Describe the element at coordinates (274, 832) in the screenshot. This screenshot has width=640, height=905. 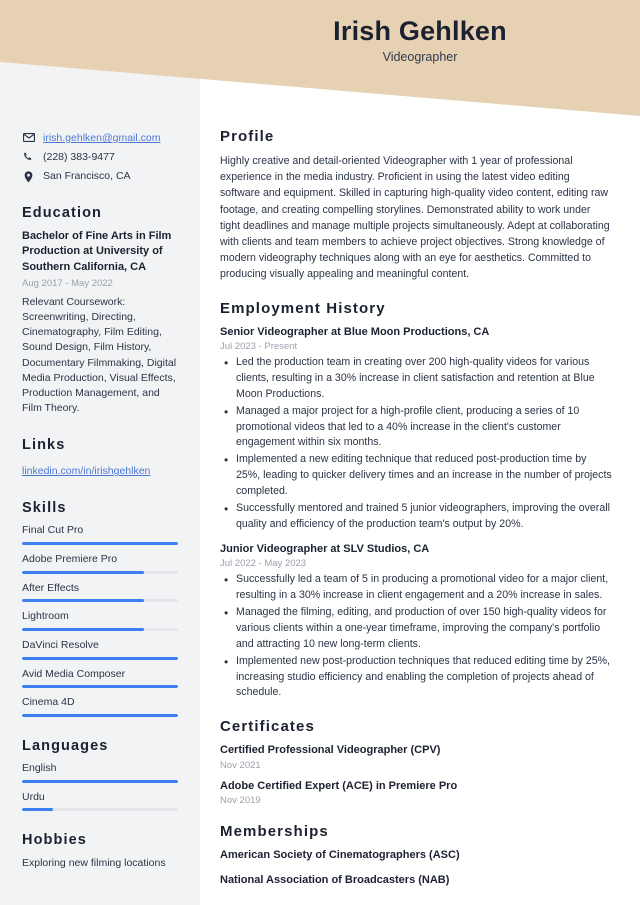
I see `memberships-heading: Memberships` at that location.